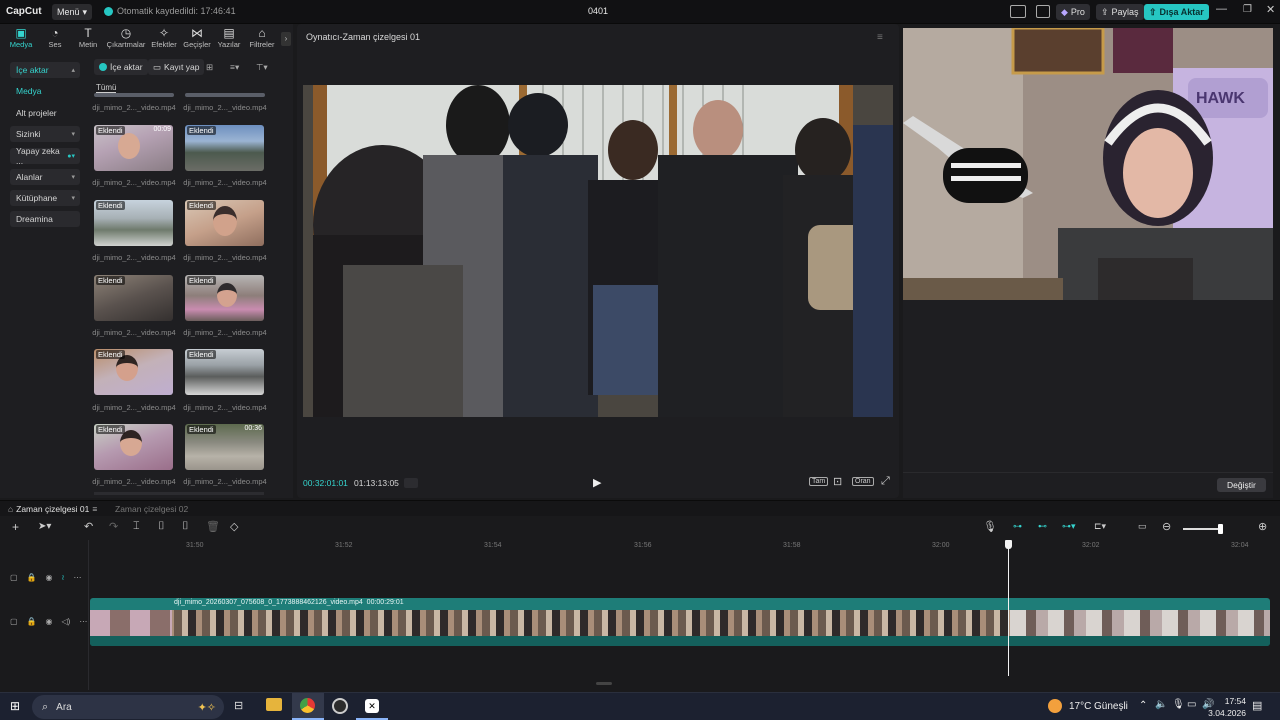 The height and width of the screenshot is (720, 1280). I want to click on zoom-slider-track, so click(1203, 529).